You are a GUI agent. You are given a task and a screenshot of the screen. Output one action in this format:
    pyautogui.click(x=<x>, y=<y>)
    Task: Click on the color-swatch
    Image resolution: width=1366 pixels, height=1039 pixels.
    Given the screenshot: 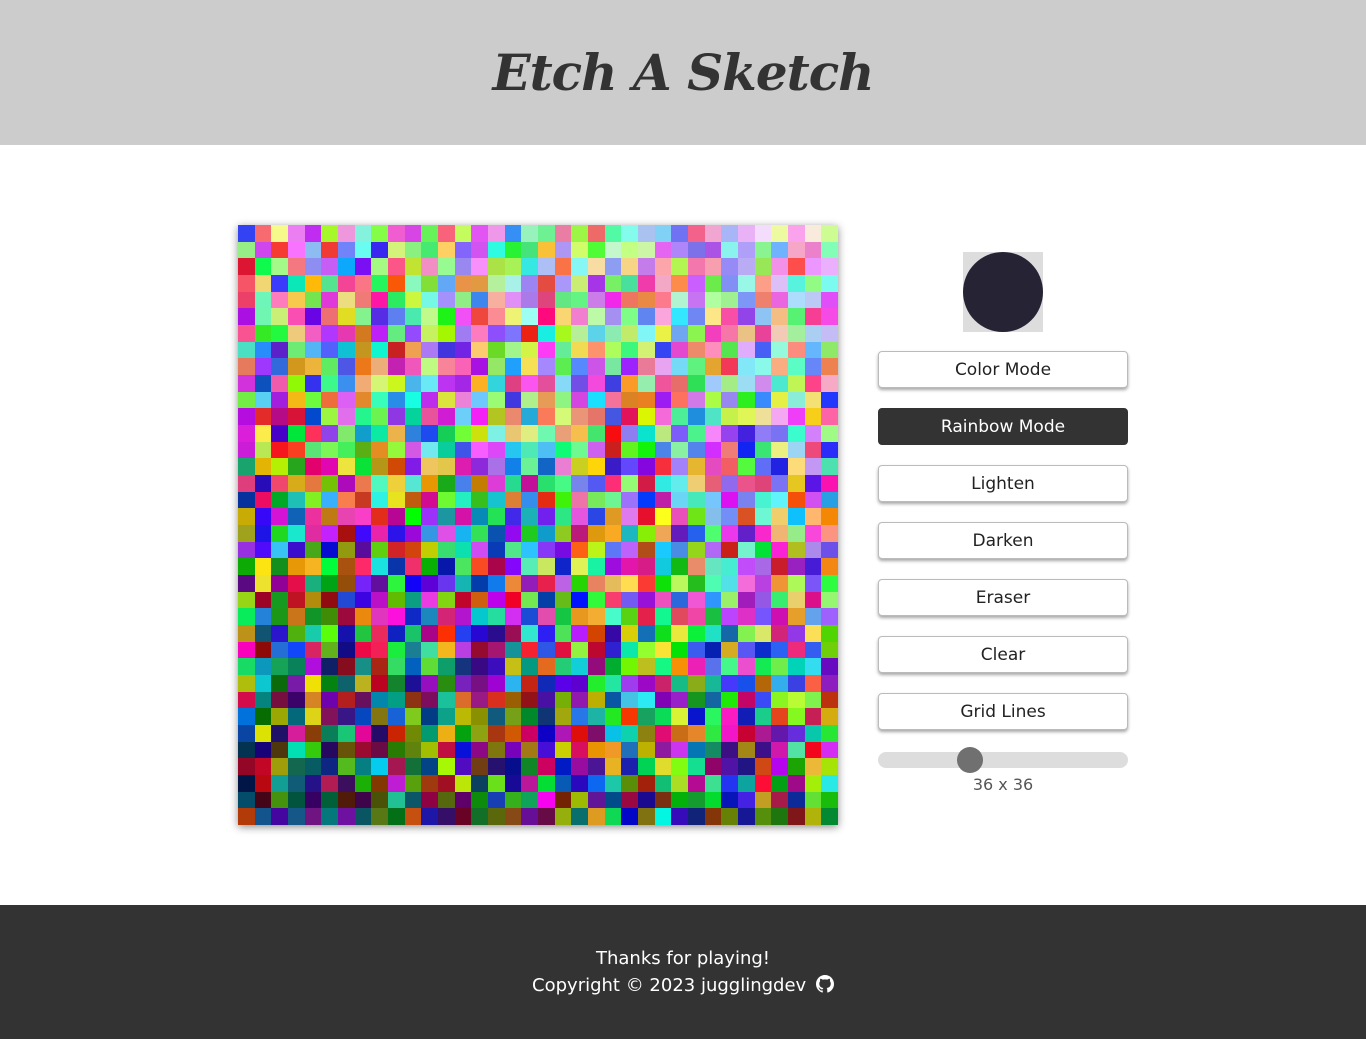 What is the action you would take?
    pyautogui.click(x=1003, y=292)
    